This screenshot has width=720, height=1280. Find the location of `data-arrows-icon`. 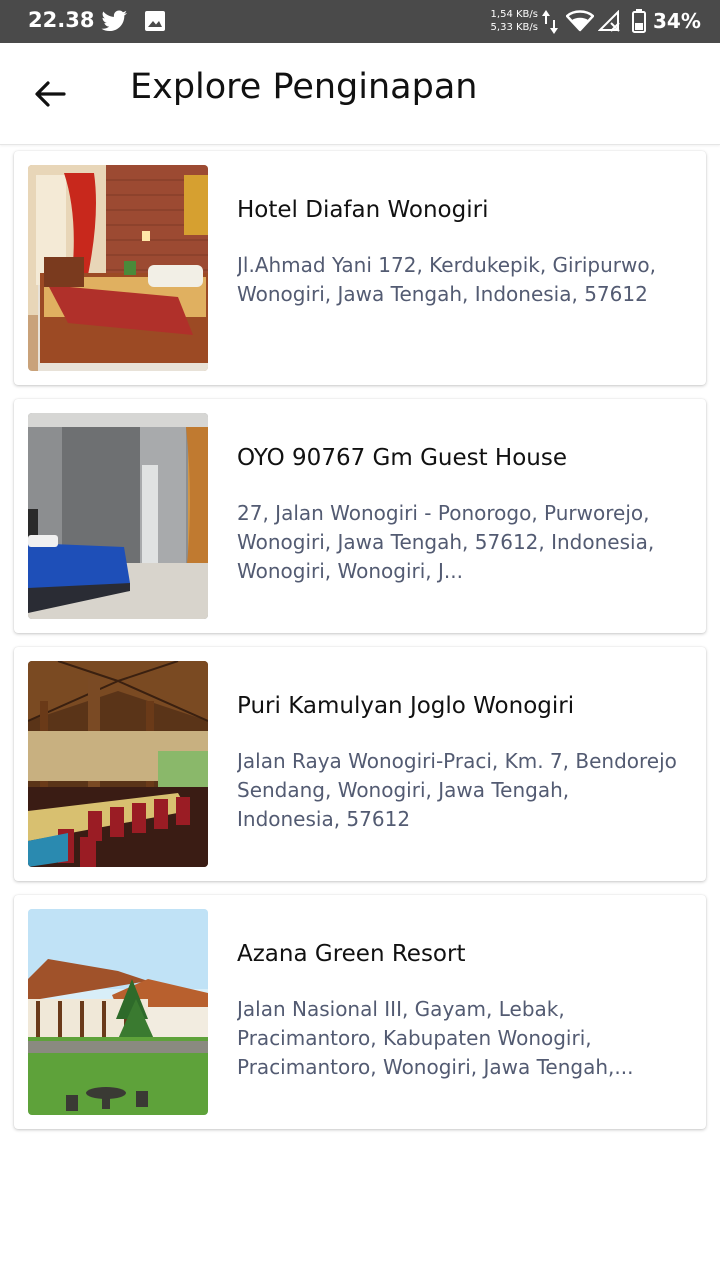

data-arrows-icon is located at coordinates (550, 22).